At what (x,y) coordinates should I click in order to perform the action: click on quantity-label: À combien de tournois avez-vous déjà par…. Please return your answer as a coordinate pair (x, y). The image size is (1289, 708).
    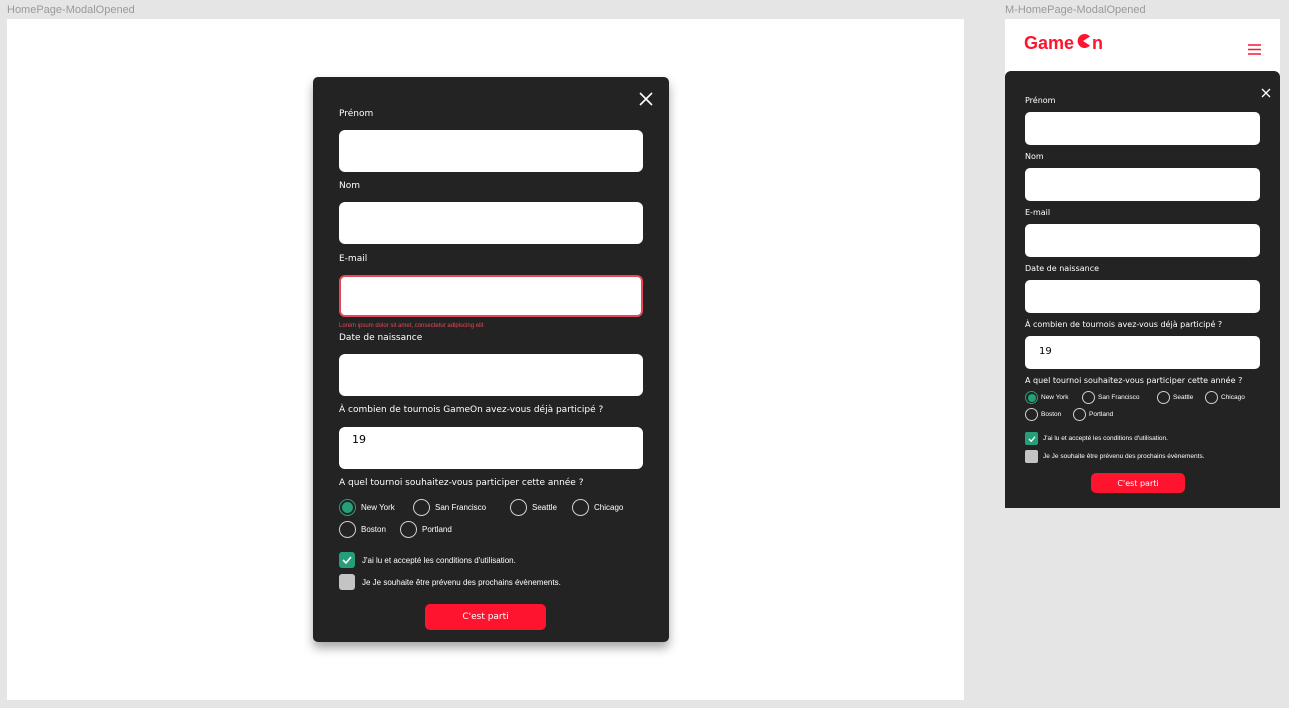
    Looking at the image, I should click on (1124, 324).